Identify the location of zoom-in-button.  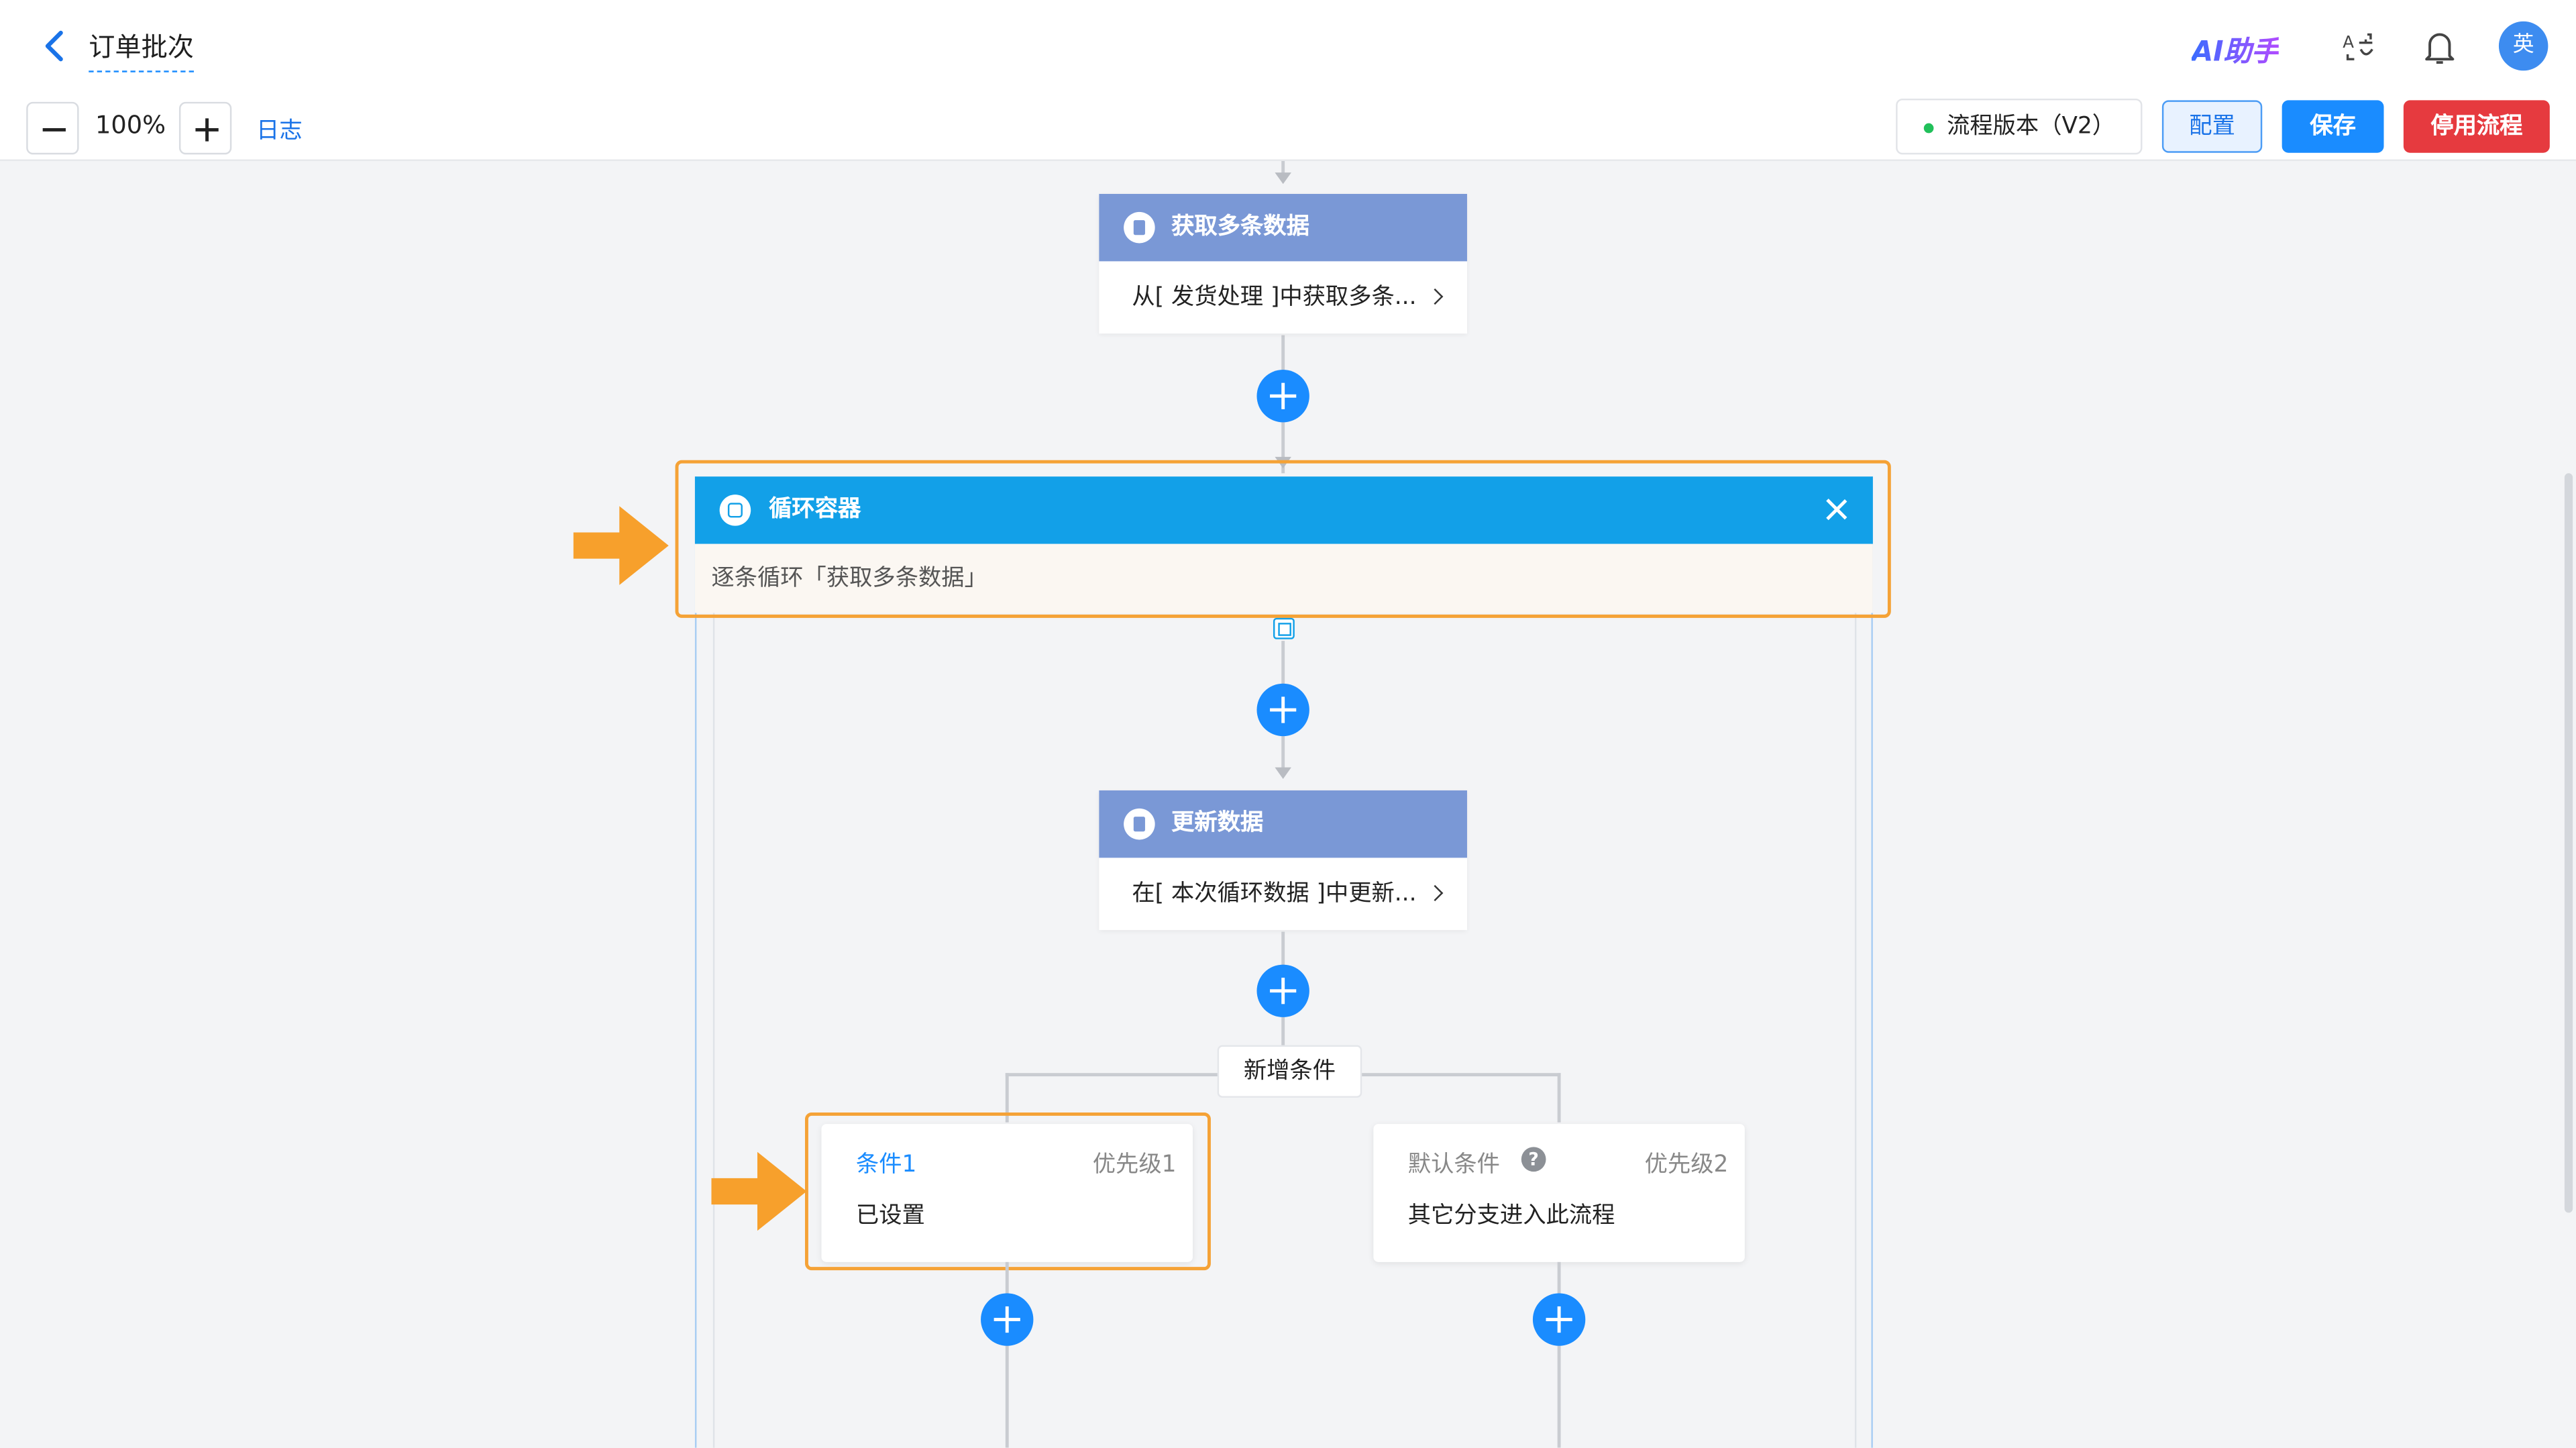
(205, 128).